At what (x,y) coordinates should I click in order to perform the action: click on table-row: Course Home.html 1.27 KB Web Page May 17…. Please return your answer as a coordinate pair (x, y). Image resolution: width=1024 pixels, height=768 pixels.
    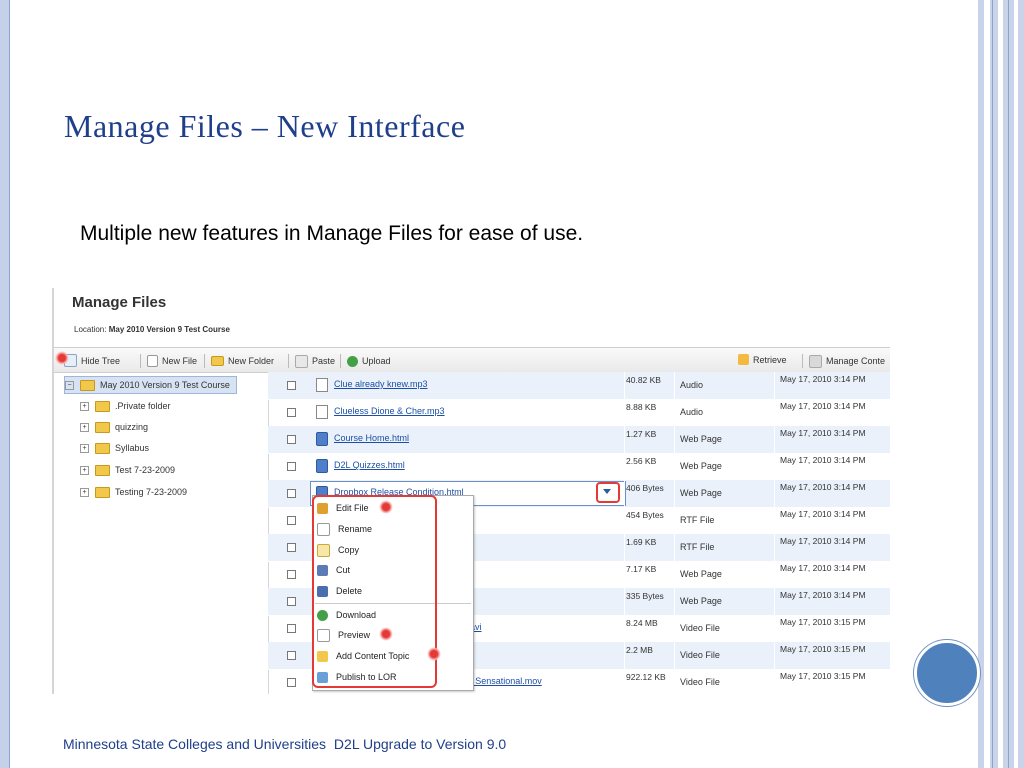
    Looking at the image, I should click on (579, 440).